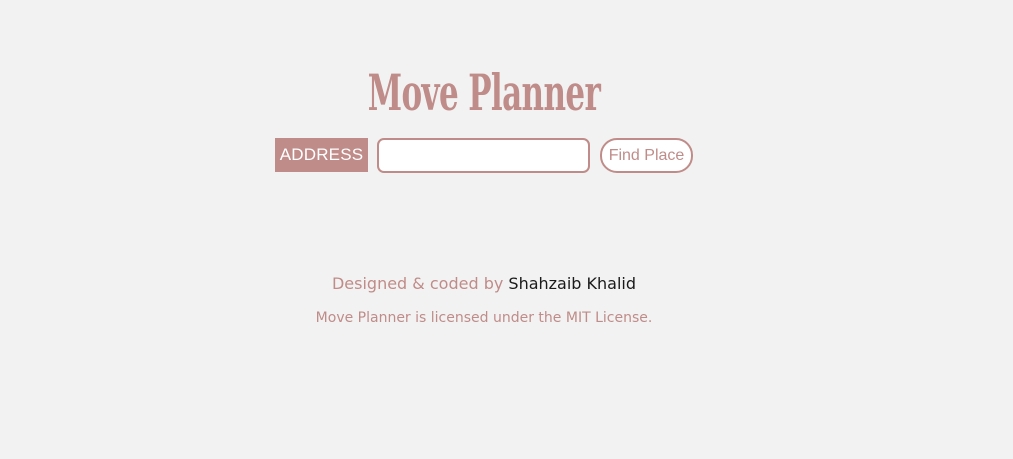 This screenshot has height=459, width=1013. What do you see at coordinates (417, 283) in the screenshot?
I see `credit-prefix: Designed & coded by` at bounding box center [417, 283].